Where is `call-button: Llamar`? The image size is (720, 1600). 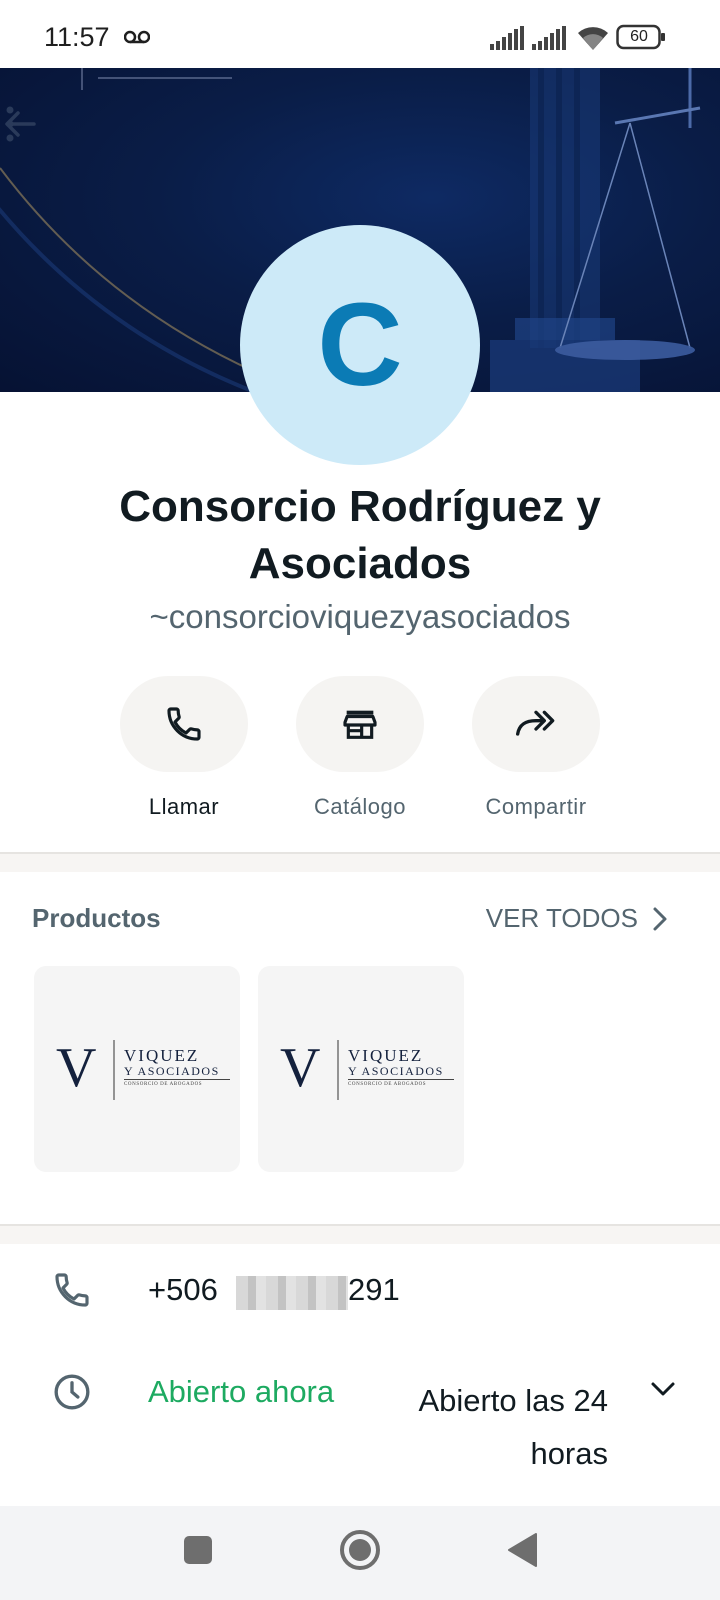 call-button: Llamar is located at coordinates (184, 748).